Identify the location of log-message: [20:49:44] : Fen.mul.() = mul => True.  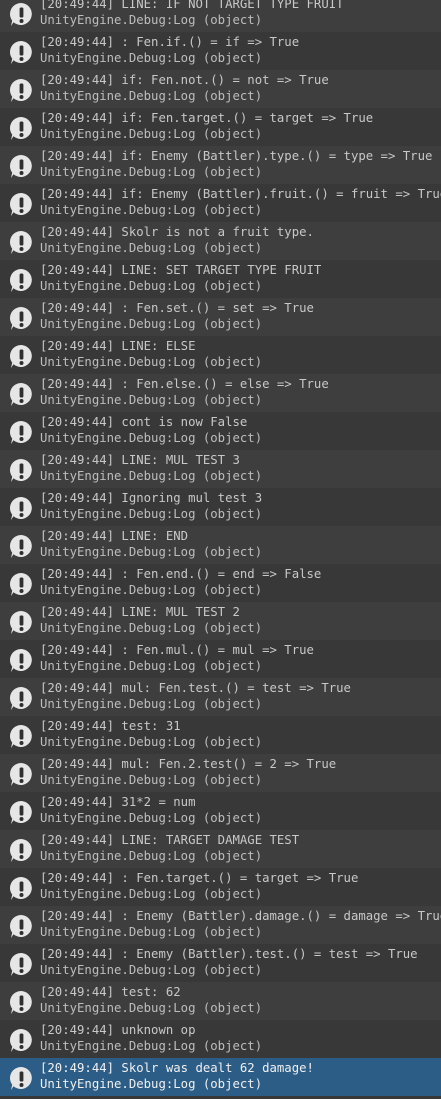
(177, 650).